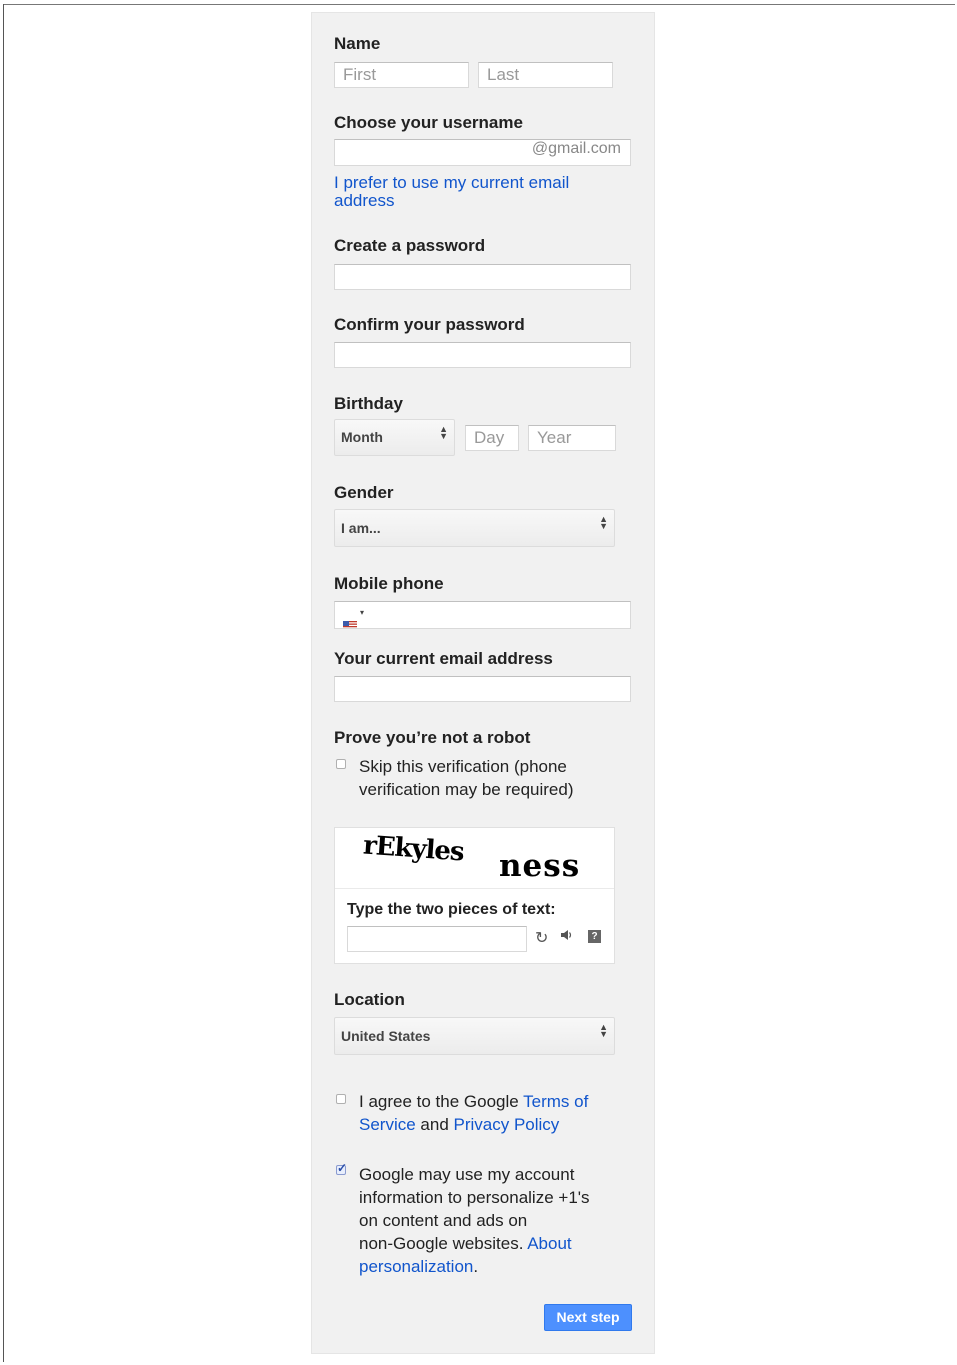  Describe the element at coordinates (437, 939) in the screenshot. I see `captcha-input` at that location.